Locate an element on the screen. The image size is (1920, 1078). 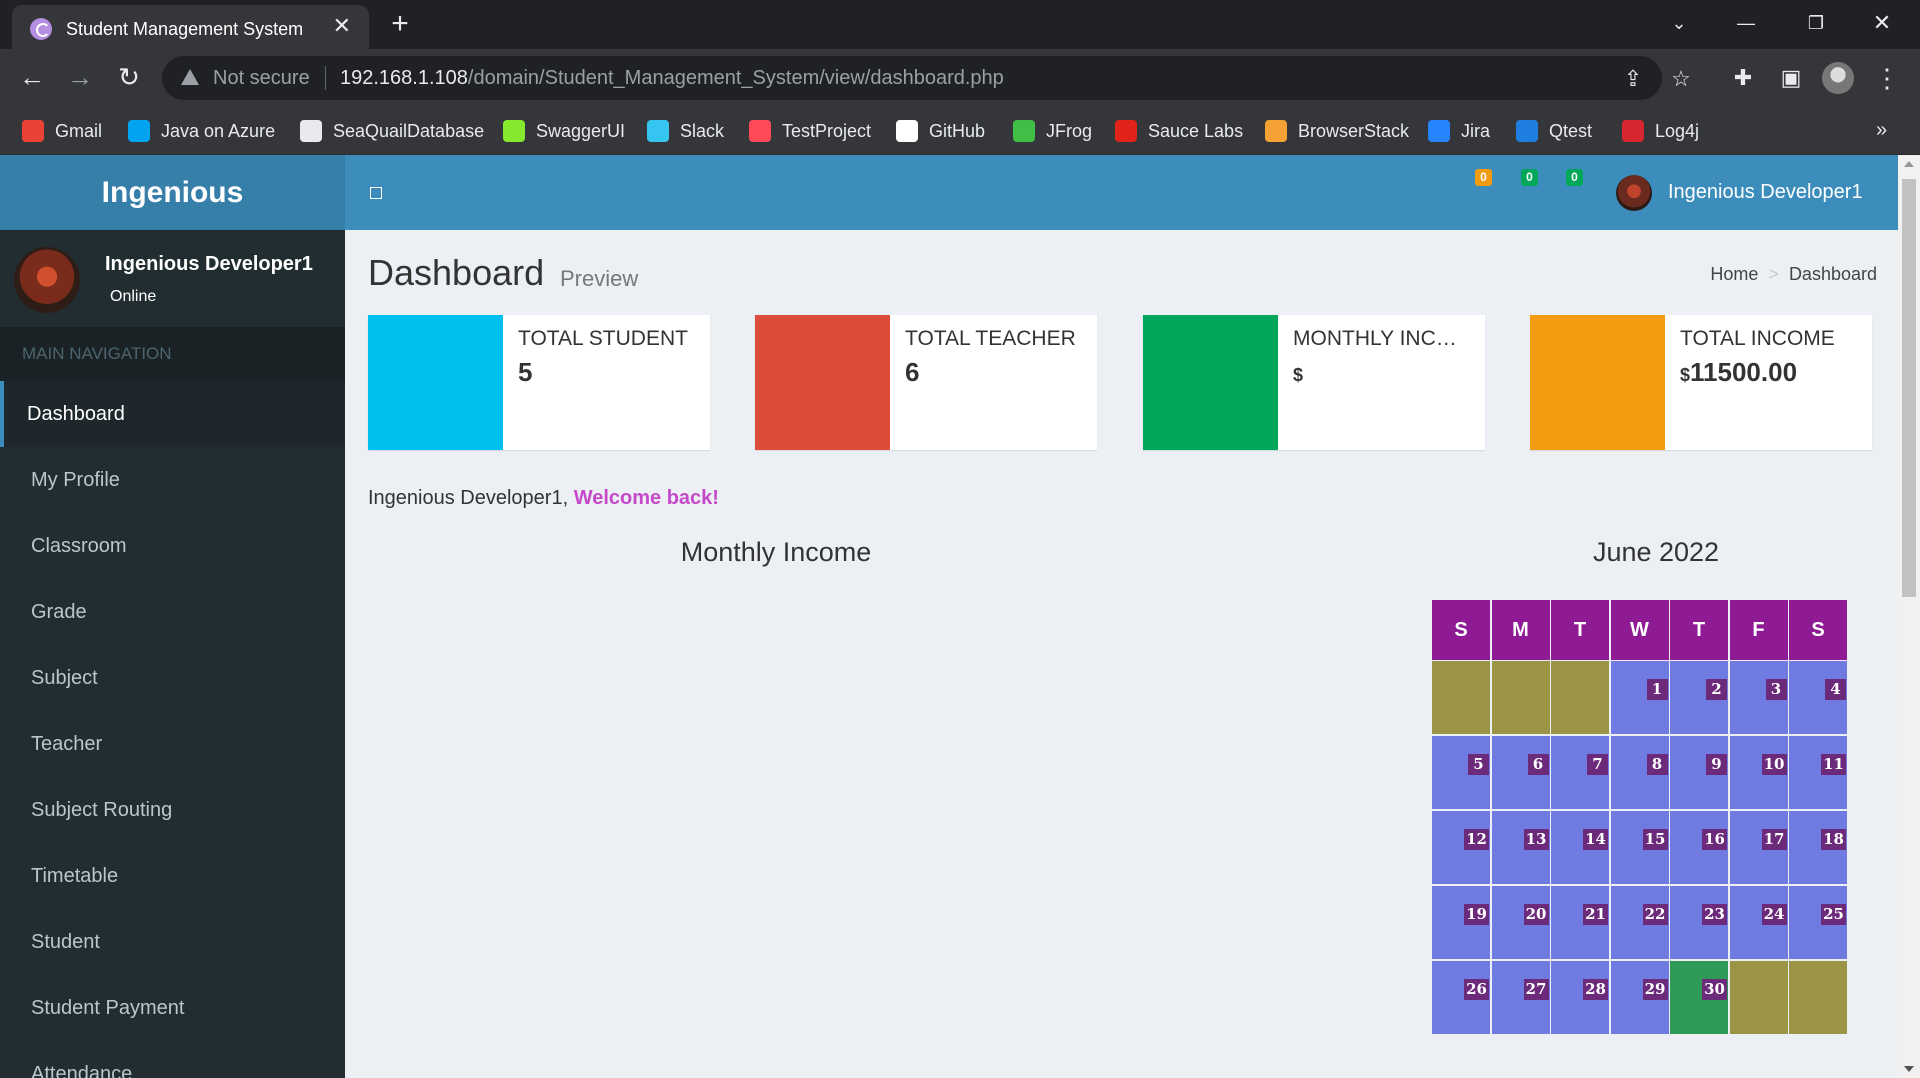
calendar-day: 12 is located at coordinates (1461, 847).